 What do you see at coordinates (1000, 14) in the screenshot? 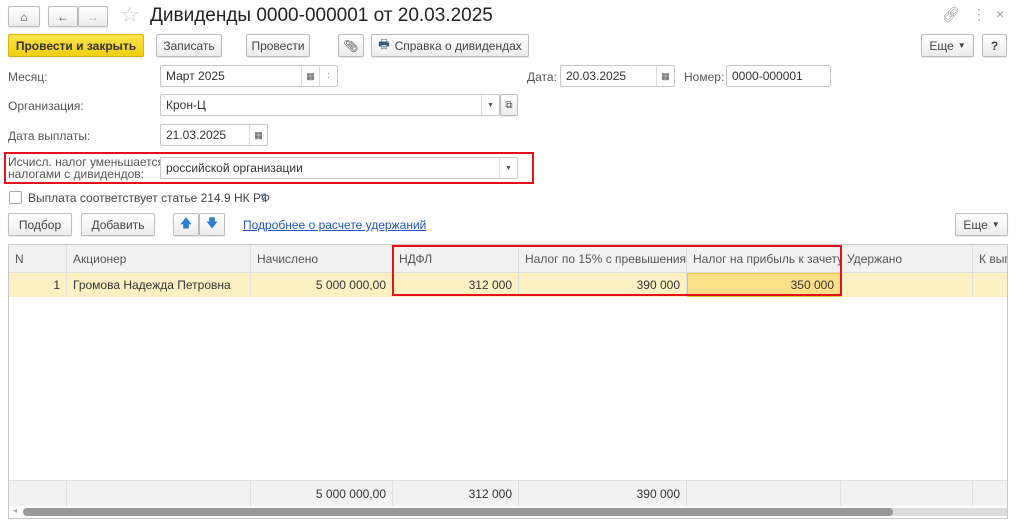
I see `close-icon: ×` at bounding box center [1000, 14].